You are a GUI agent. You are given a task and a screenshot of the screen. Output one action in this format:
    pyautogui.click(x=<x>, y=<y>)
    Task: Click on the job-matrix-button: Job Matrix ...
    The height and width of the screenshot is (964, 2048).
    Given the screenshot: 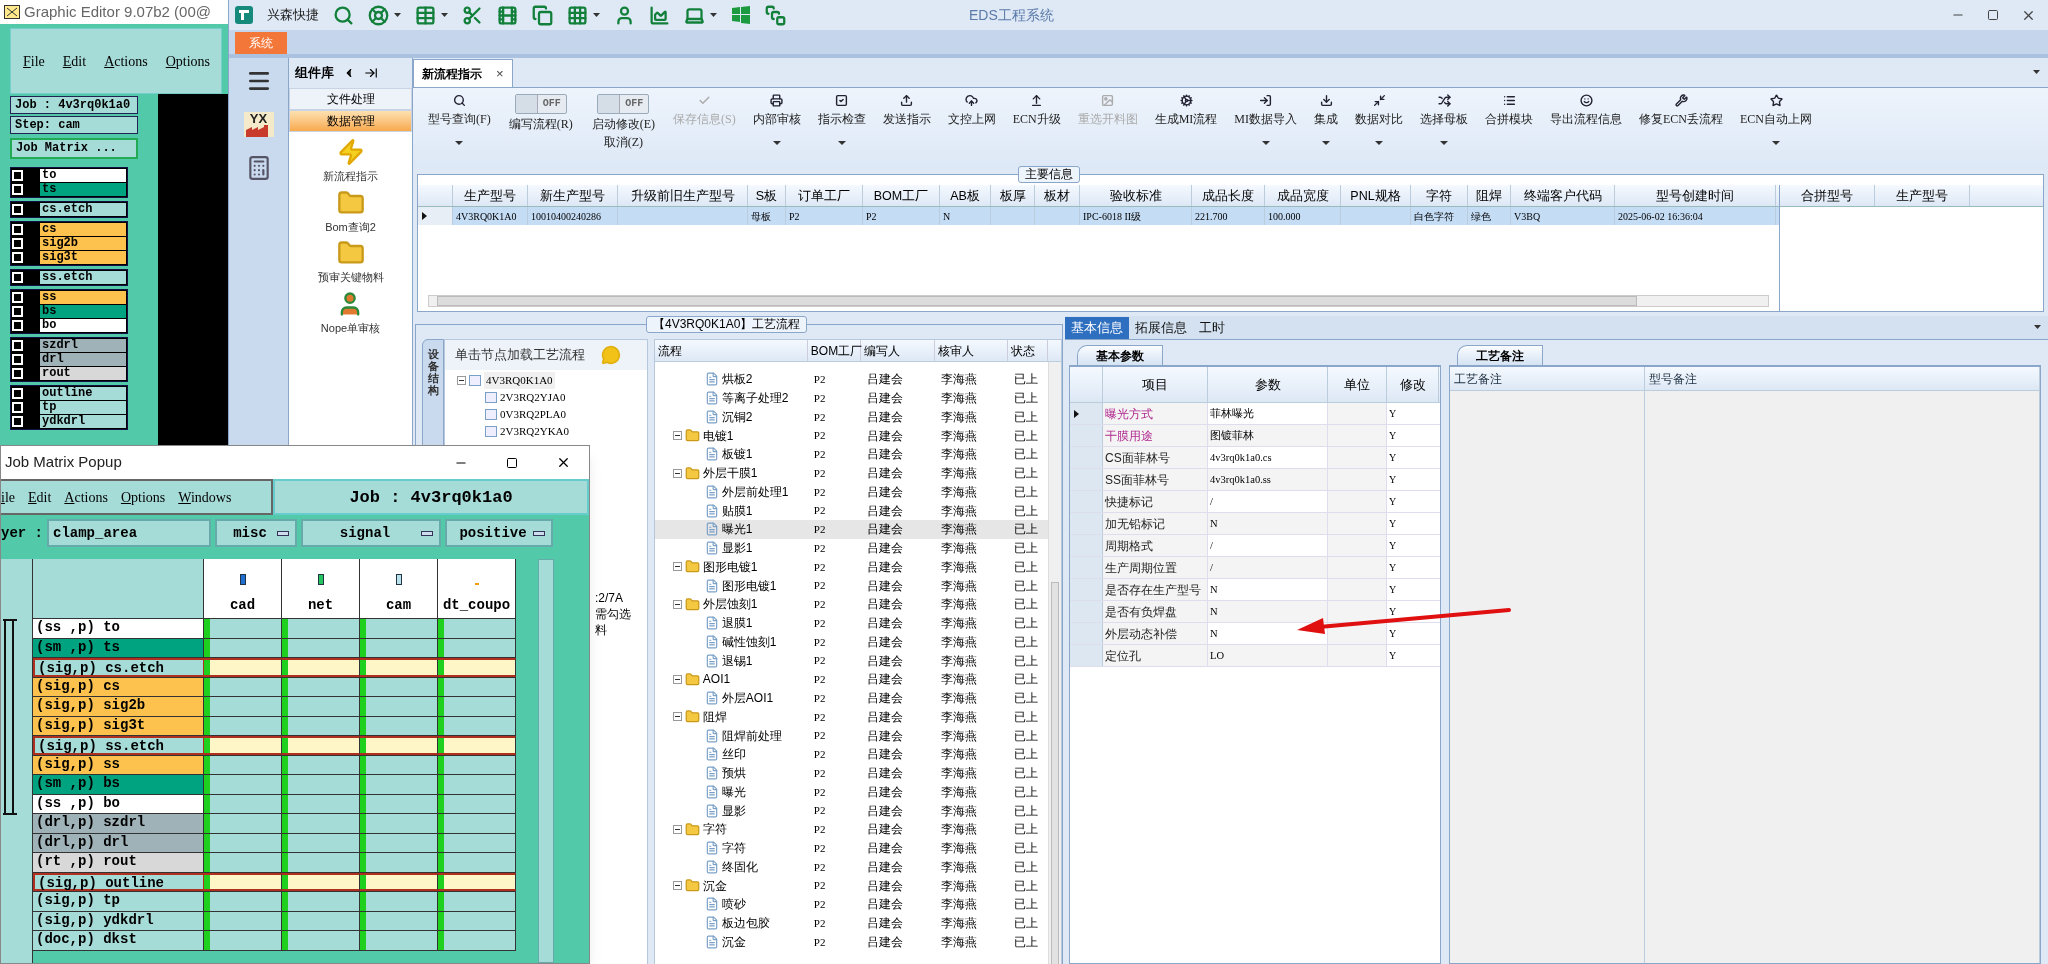 What is the action you would take?
    pyautogui.click(x=74, y=148)
    